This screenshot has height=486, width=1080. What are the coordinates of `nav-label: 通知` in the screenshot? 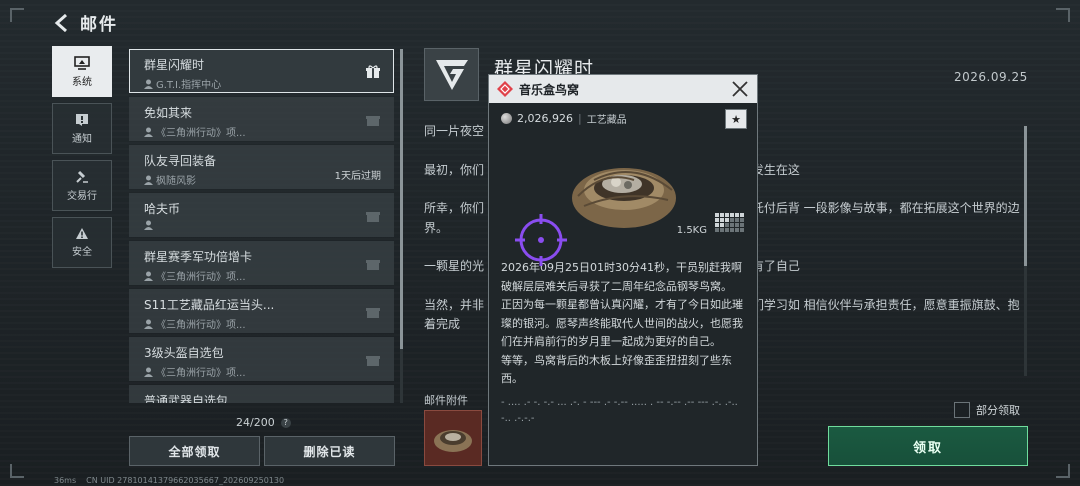 It's located at (82, 139).